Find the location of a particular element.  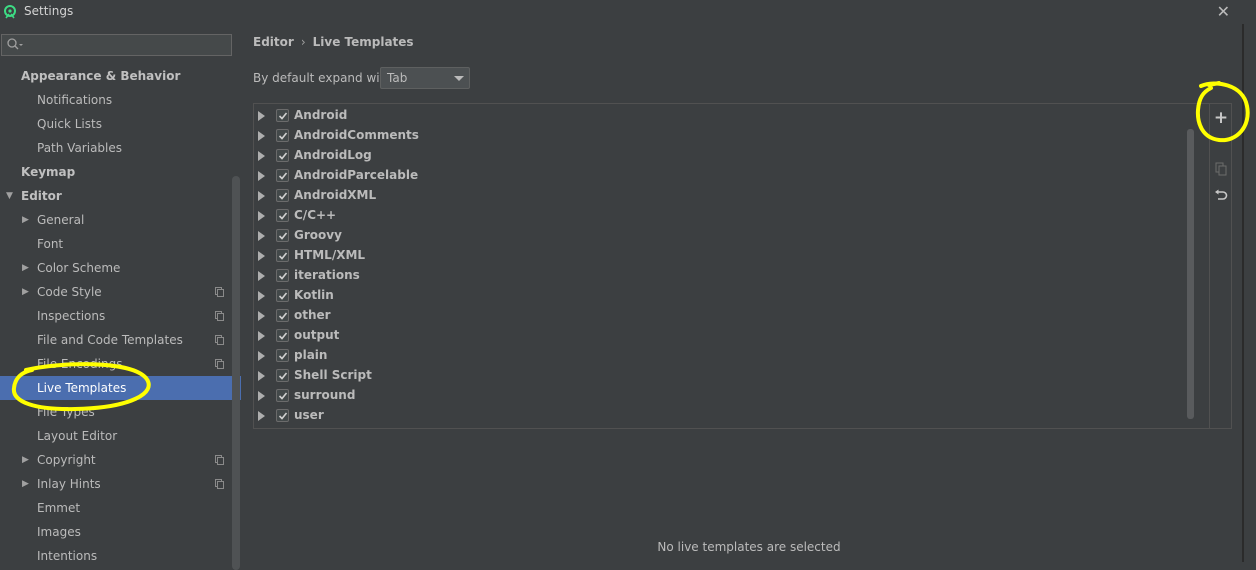

template-group-row: other is located at coordinates (724, 316).